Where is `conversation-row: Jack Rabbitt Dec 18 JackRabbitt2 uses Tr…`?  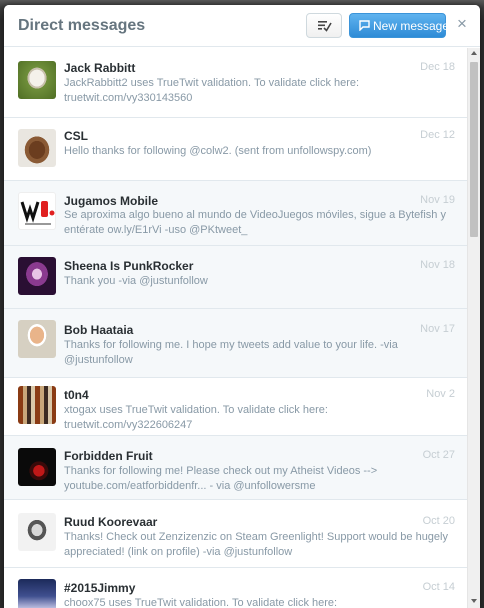
conversation-row: Jack Rabbitt Dec 18 JackRabbitt2 uses Tr… is located at coordinates (235, 83).